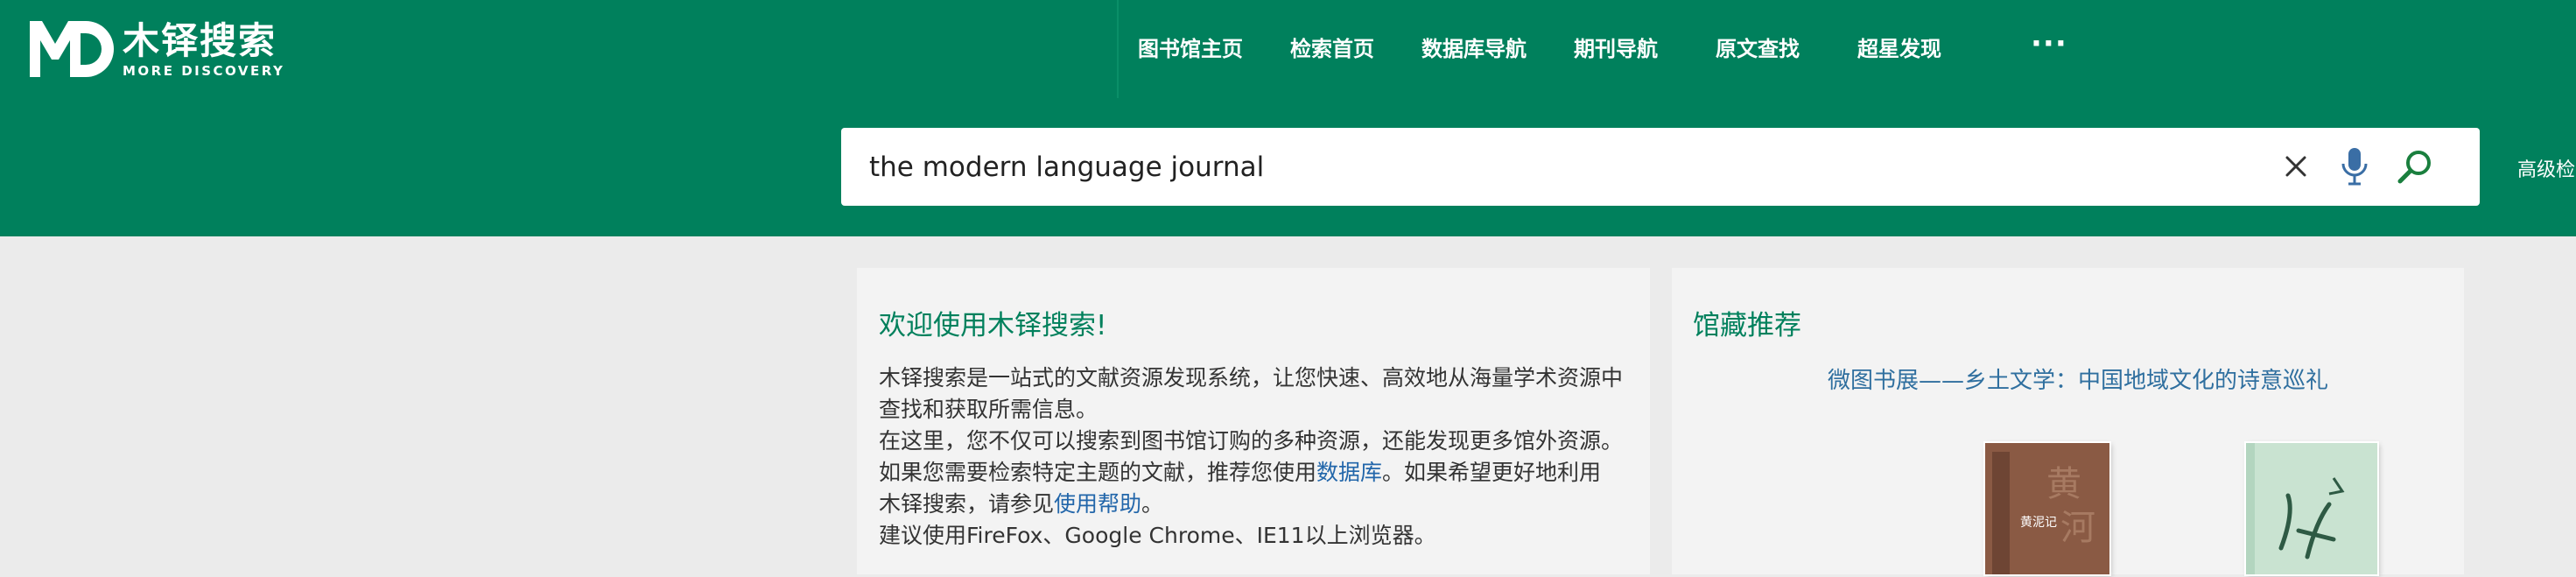 This screenshot has width=2576, height=577. I want to click on clear-button, so click(2296, 166).